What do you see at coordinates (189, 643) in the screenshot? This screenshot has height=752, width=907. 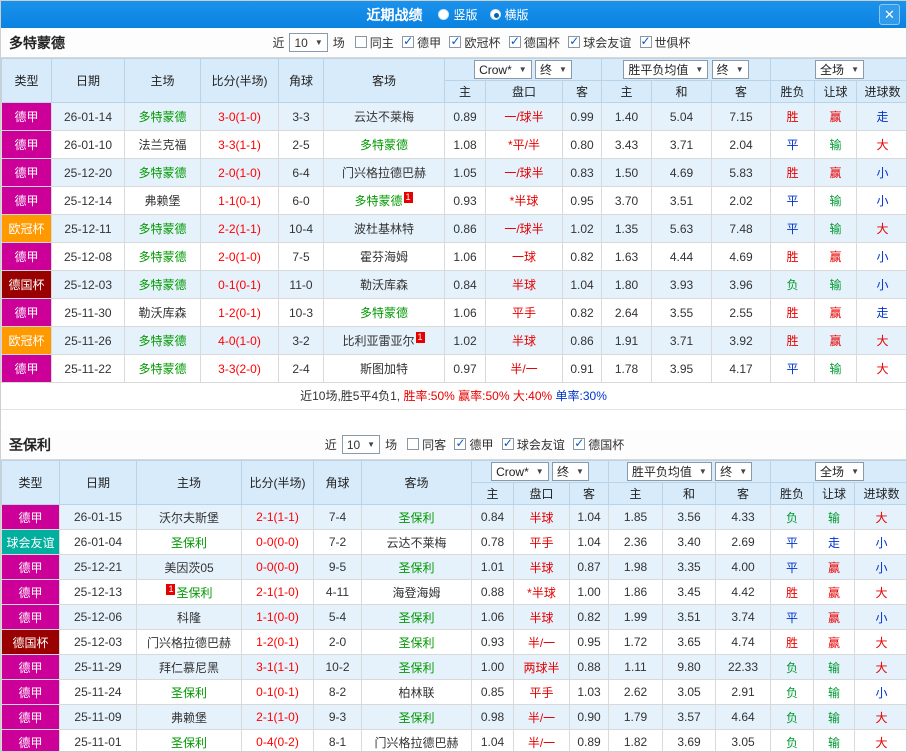 I see `home-team-link: 门兴格拉德巴赫` at bounding box center [189, 643].